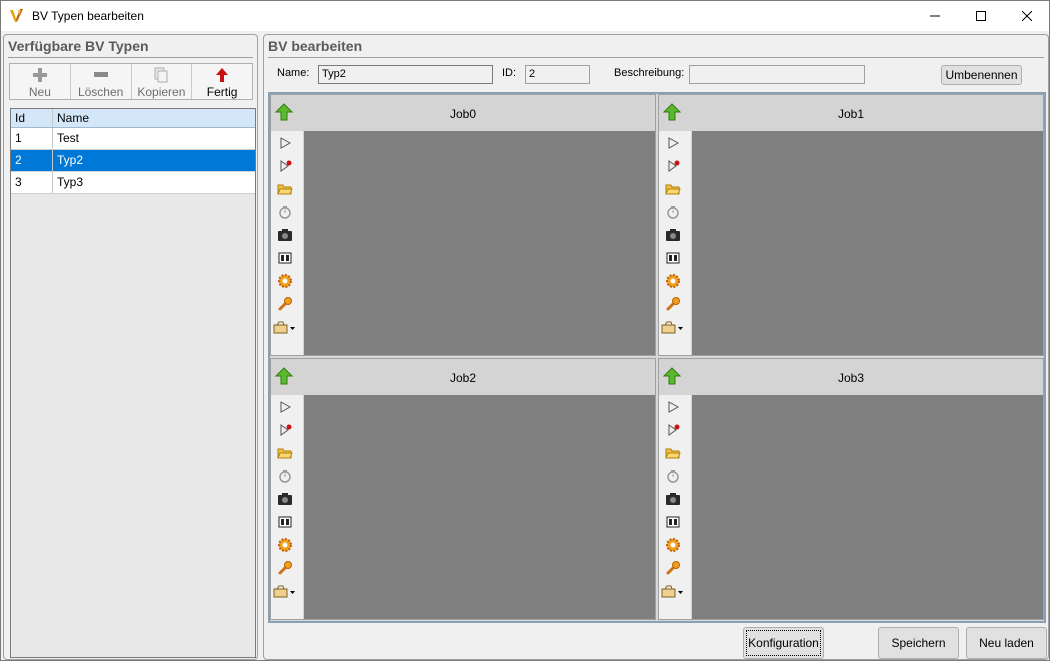 This screenshot has width=1050, height=661. Describe the element at coordinates (405, 74) in the screenshot. I see `name-field: Typ2` at that location.